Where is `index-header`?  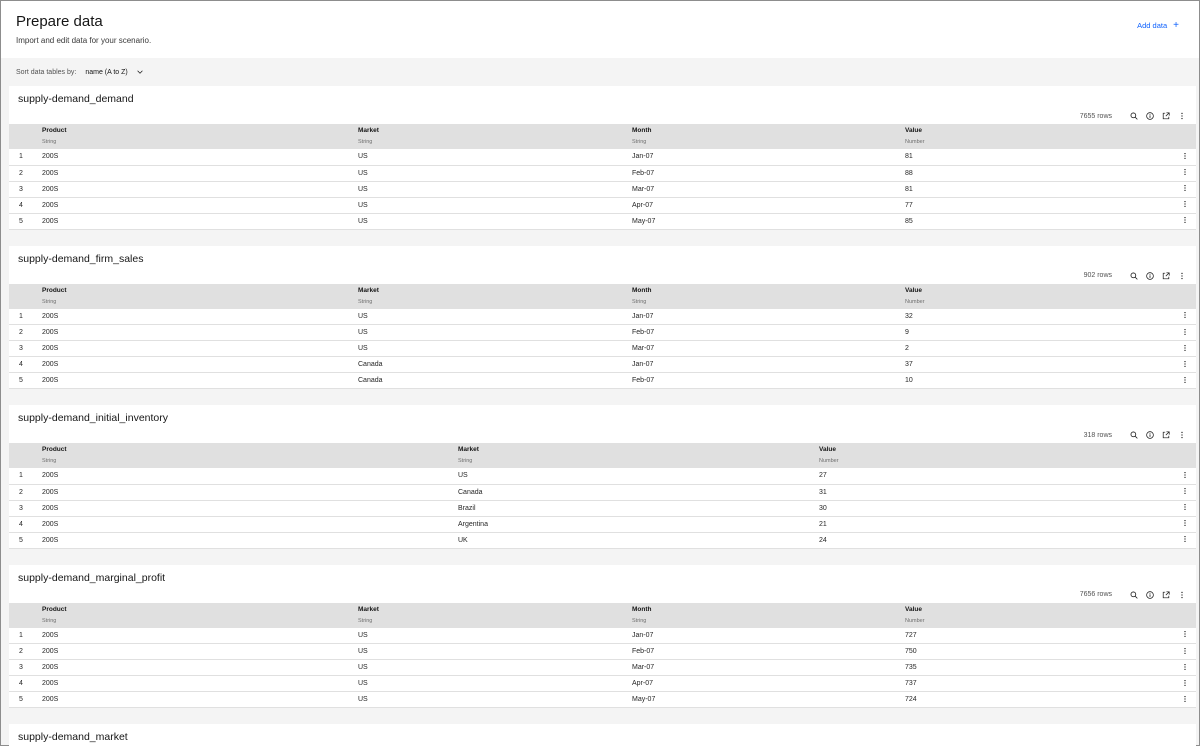
index-header is located at coordinates (25, 455).